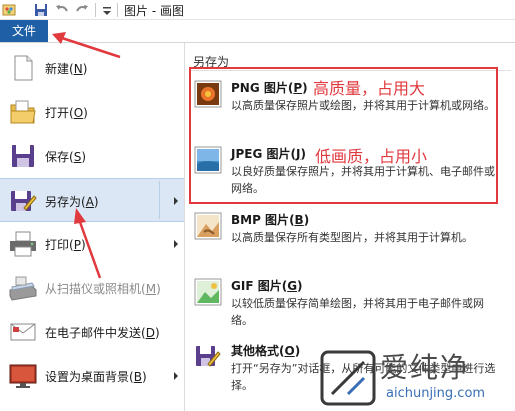  I want to click on quick-access-separator, so click(95, 10).